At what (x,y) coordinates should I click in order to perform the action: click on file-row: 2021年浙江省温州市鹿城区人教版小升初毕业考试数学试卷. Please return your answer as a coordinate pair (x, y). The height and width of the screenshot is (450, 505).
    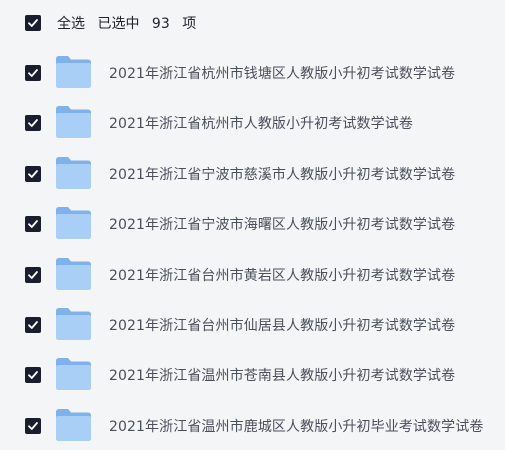
    Looking at the image, I should click on (252, 424).